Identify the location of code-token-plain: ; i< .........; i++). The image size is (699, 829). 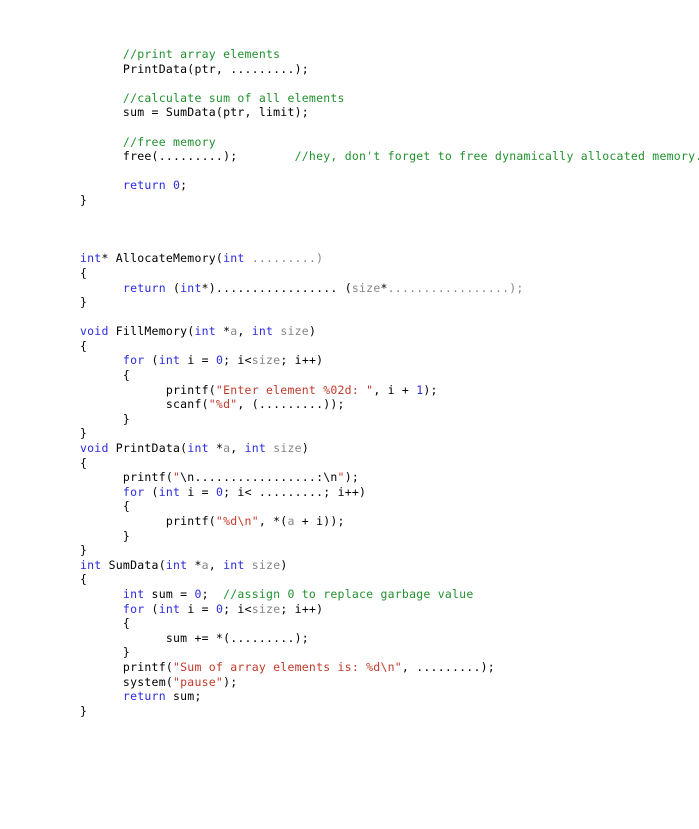
(295, 491).